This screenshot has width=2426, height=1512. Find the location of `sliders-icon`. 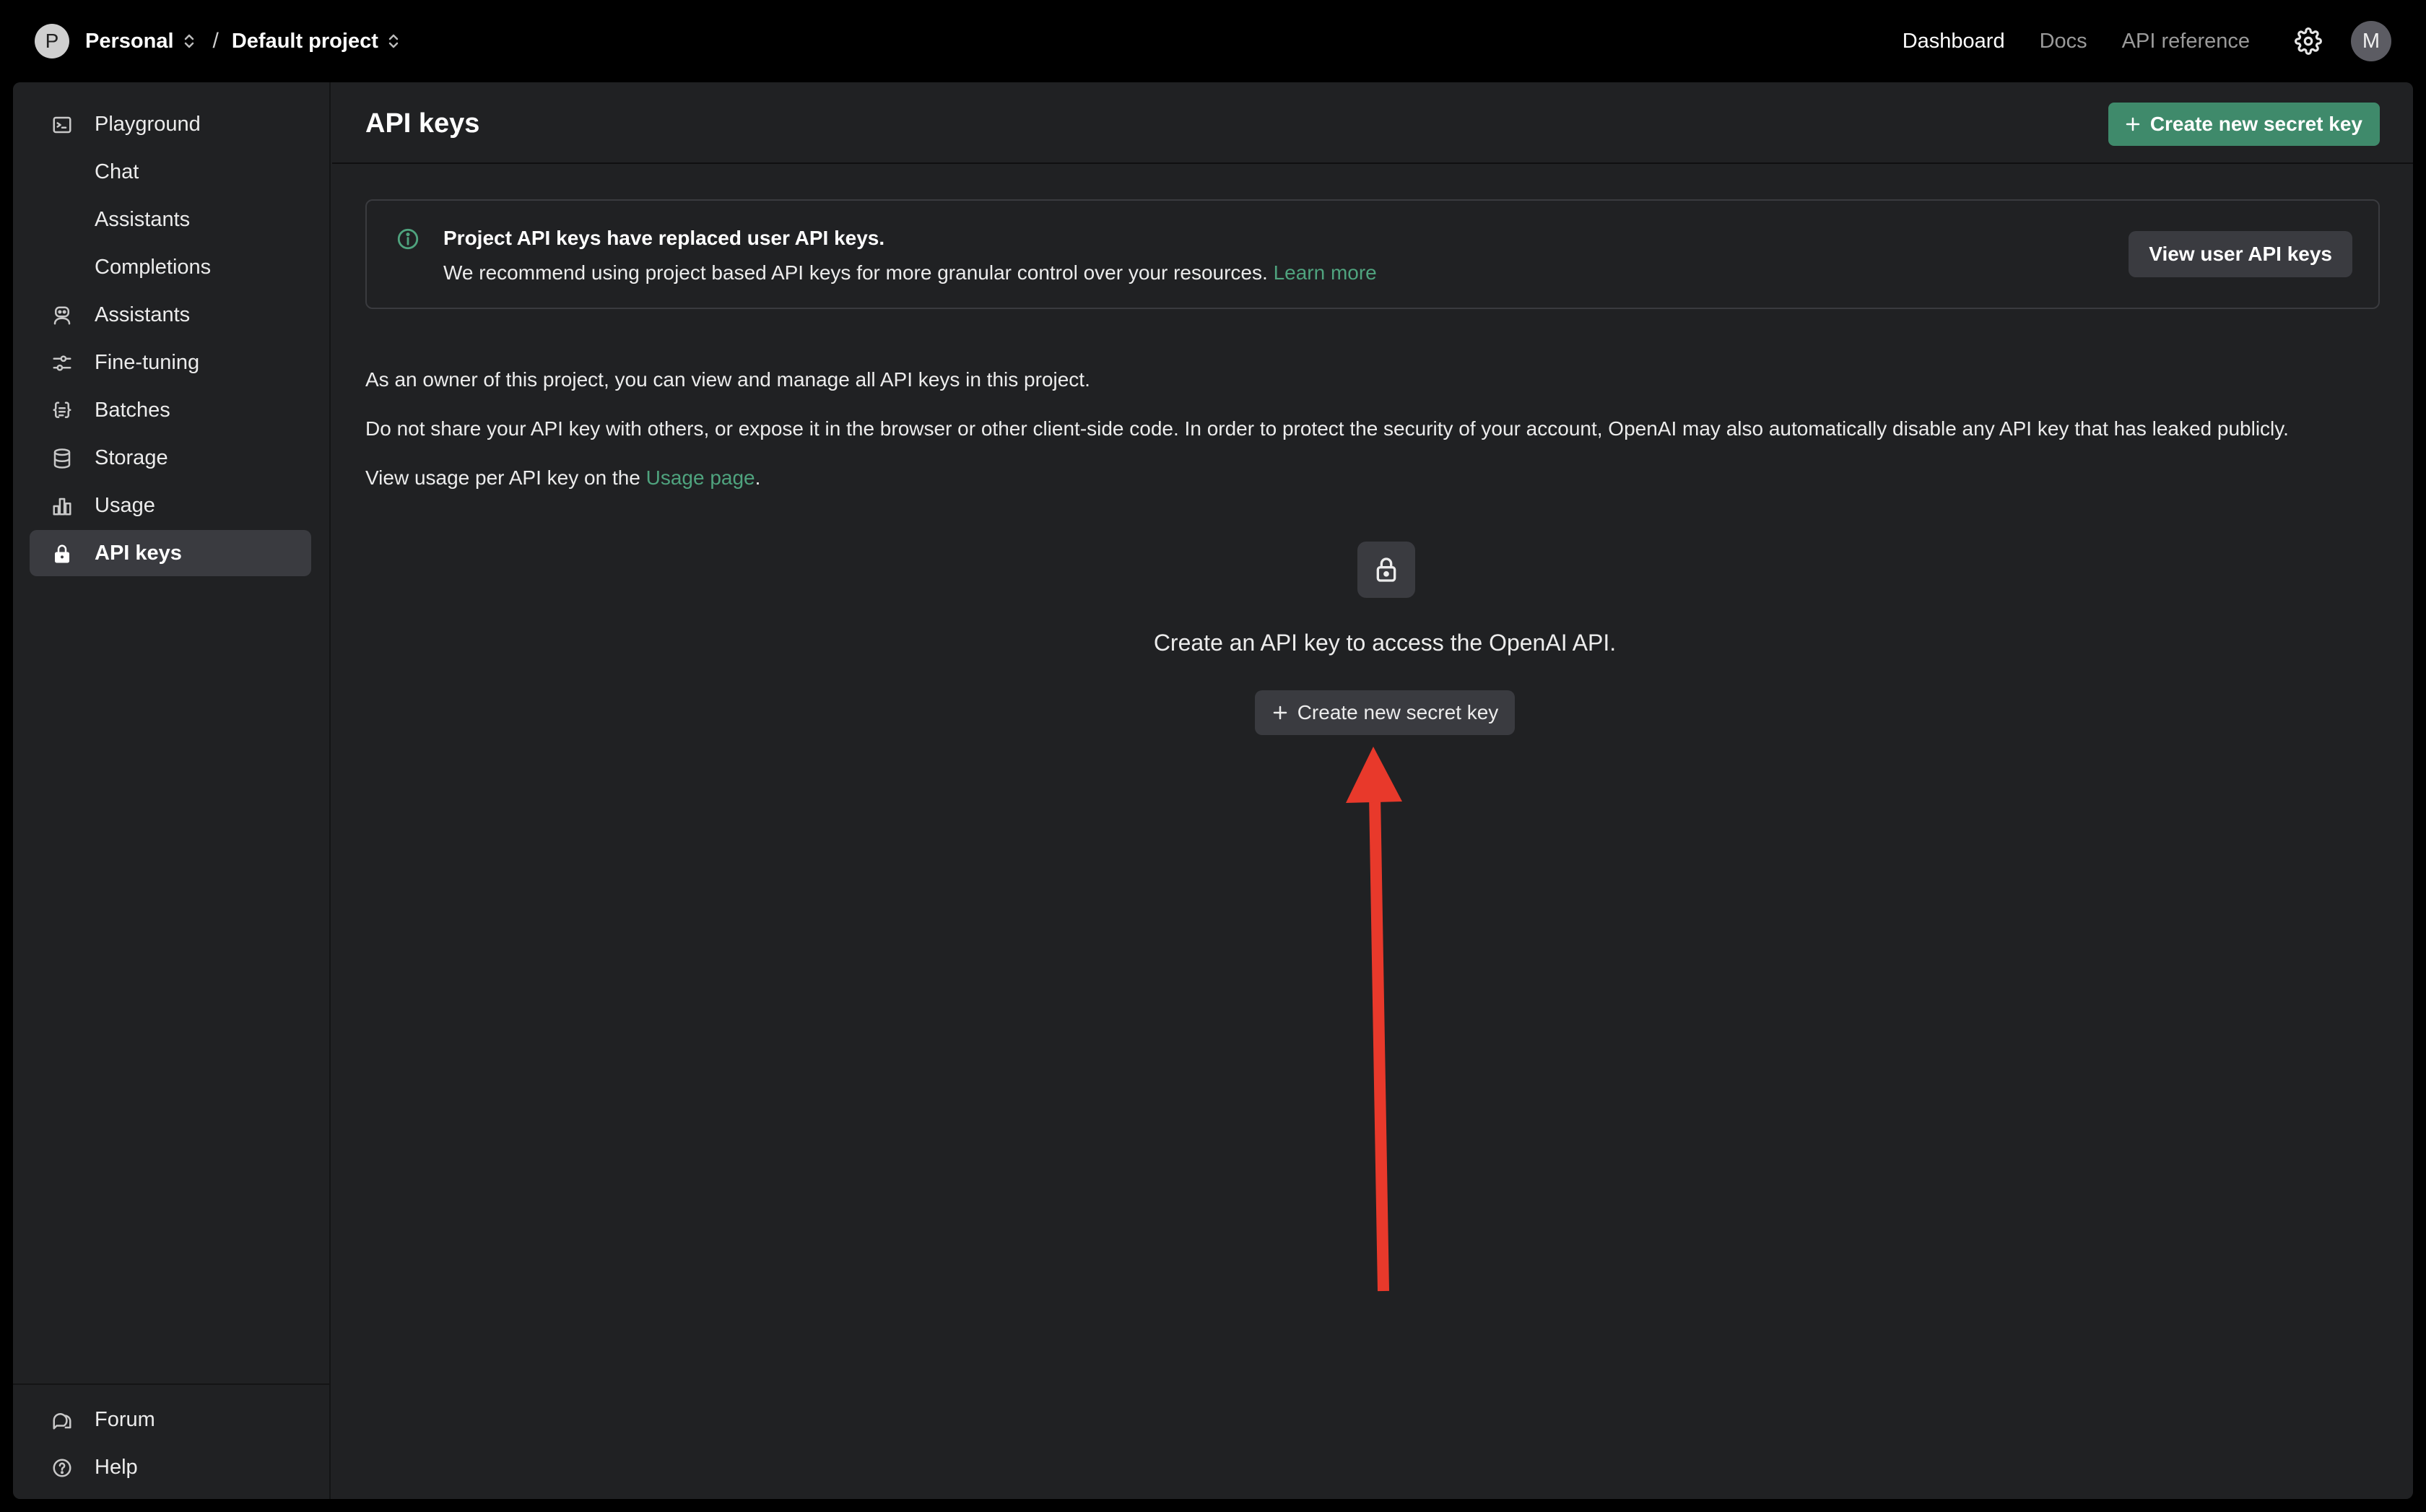

sliders-icon is located at coordinates (62, 363).